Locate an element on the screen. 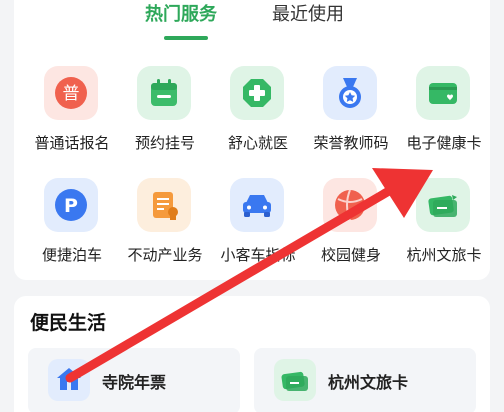  service-car-quota: 小客车指标 is located at coordinates (258, 228).